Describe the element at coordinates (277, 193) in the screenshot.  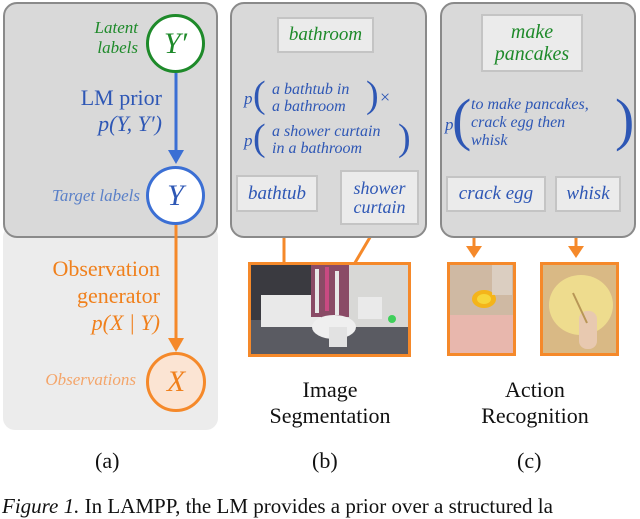
I see `object-label-bathtub: bathtub` at that location.